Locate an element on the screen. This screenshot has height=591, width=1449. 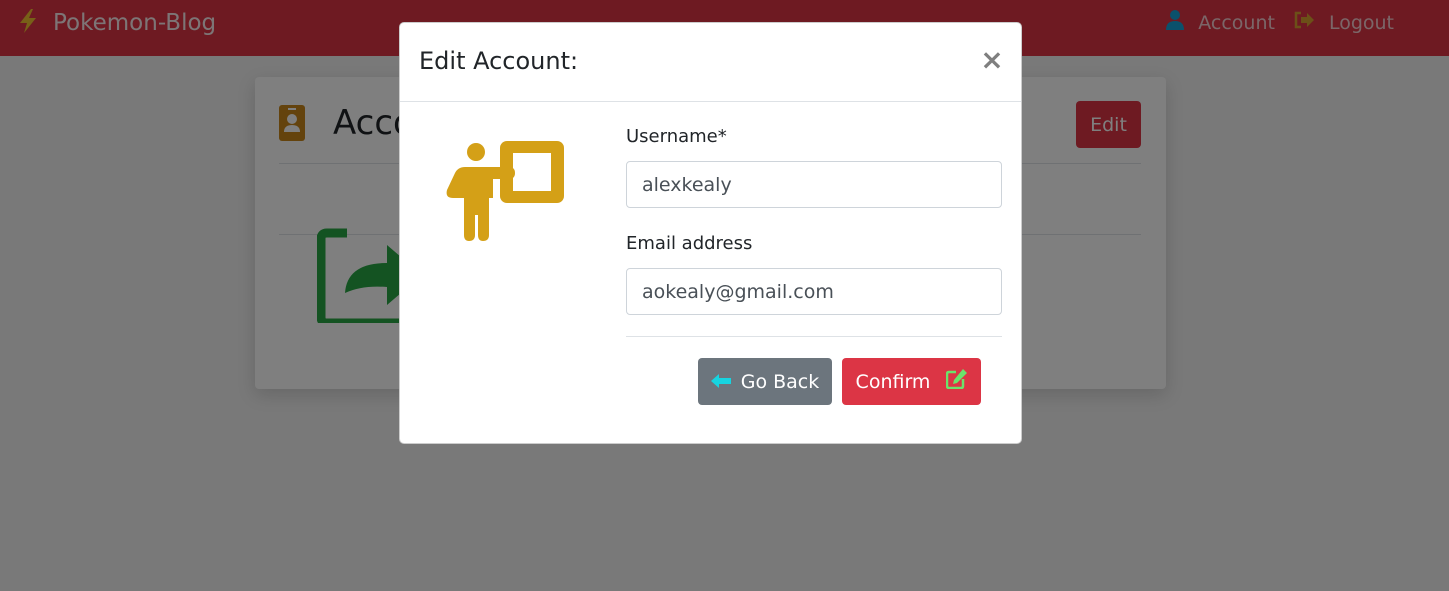
divider is located at coordinates (814, 336).